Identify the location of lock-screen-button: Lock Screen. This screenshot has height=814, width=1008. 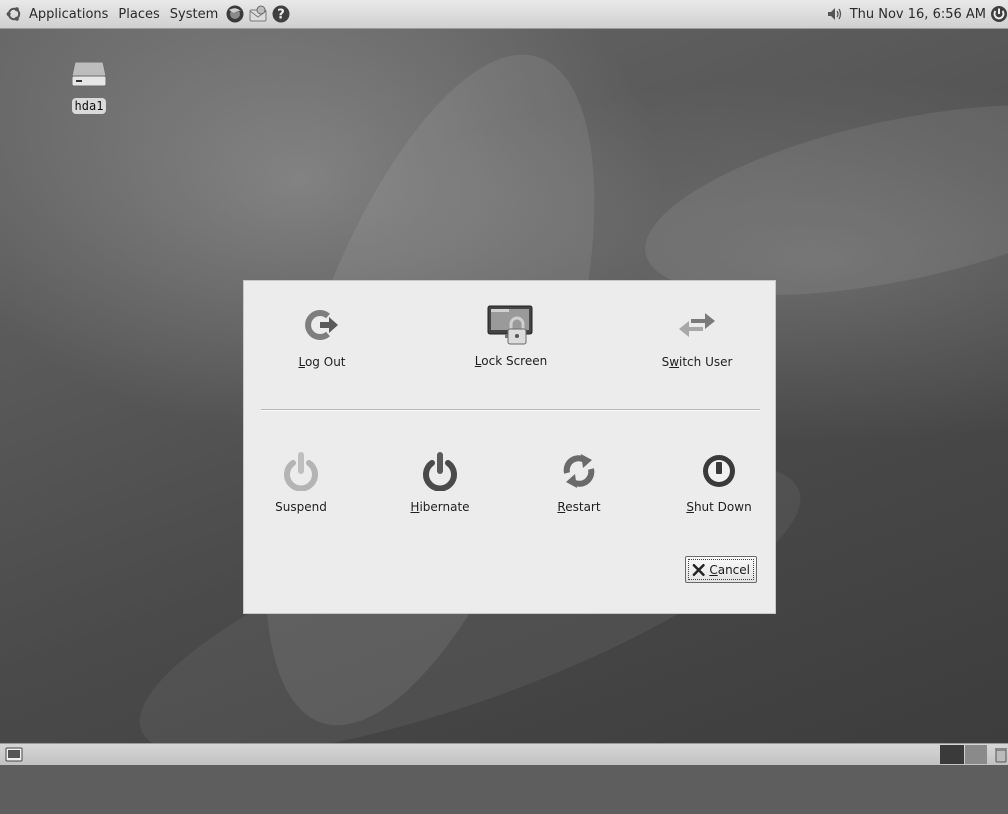
(511, 336).